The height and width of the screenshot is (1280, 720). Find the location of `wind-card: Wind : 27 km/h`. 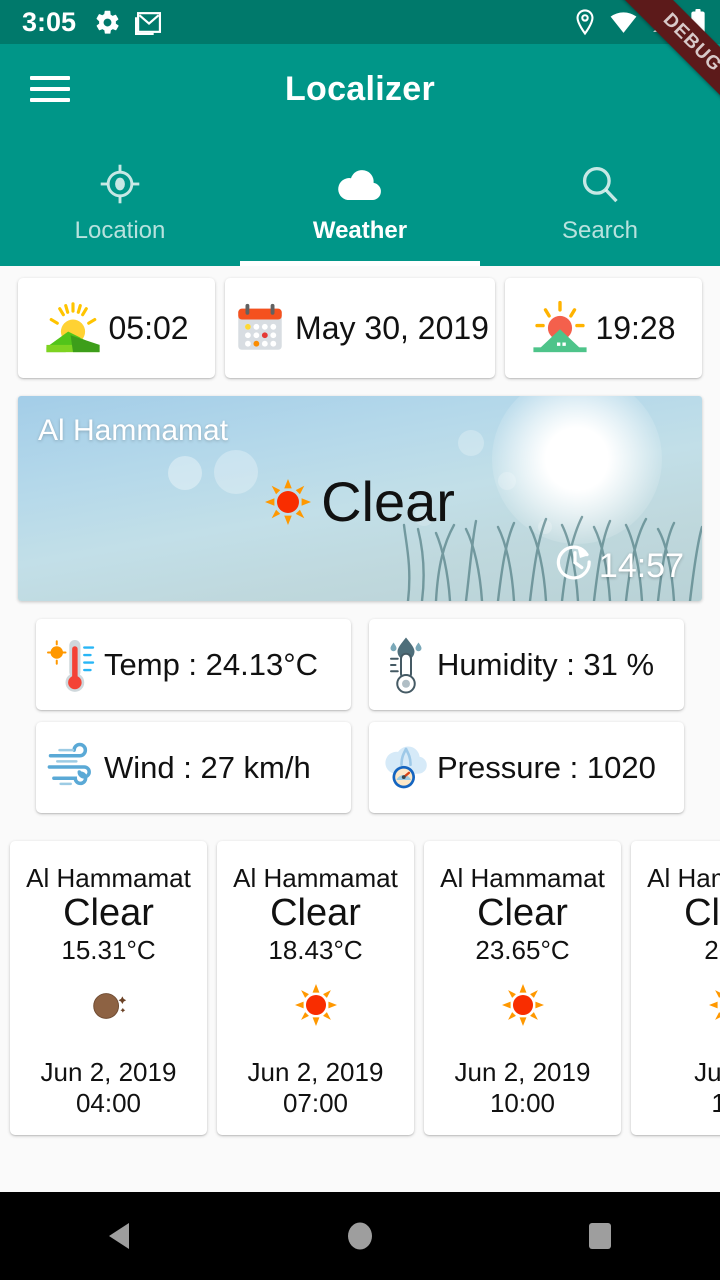

wind-card: Wind : 27 km/h is located at coordinates (193, 767).